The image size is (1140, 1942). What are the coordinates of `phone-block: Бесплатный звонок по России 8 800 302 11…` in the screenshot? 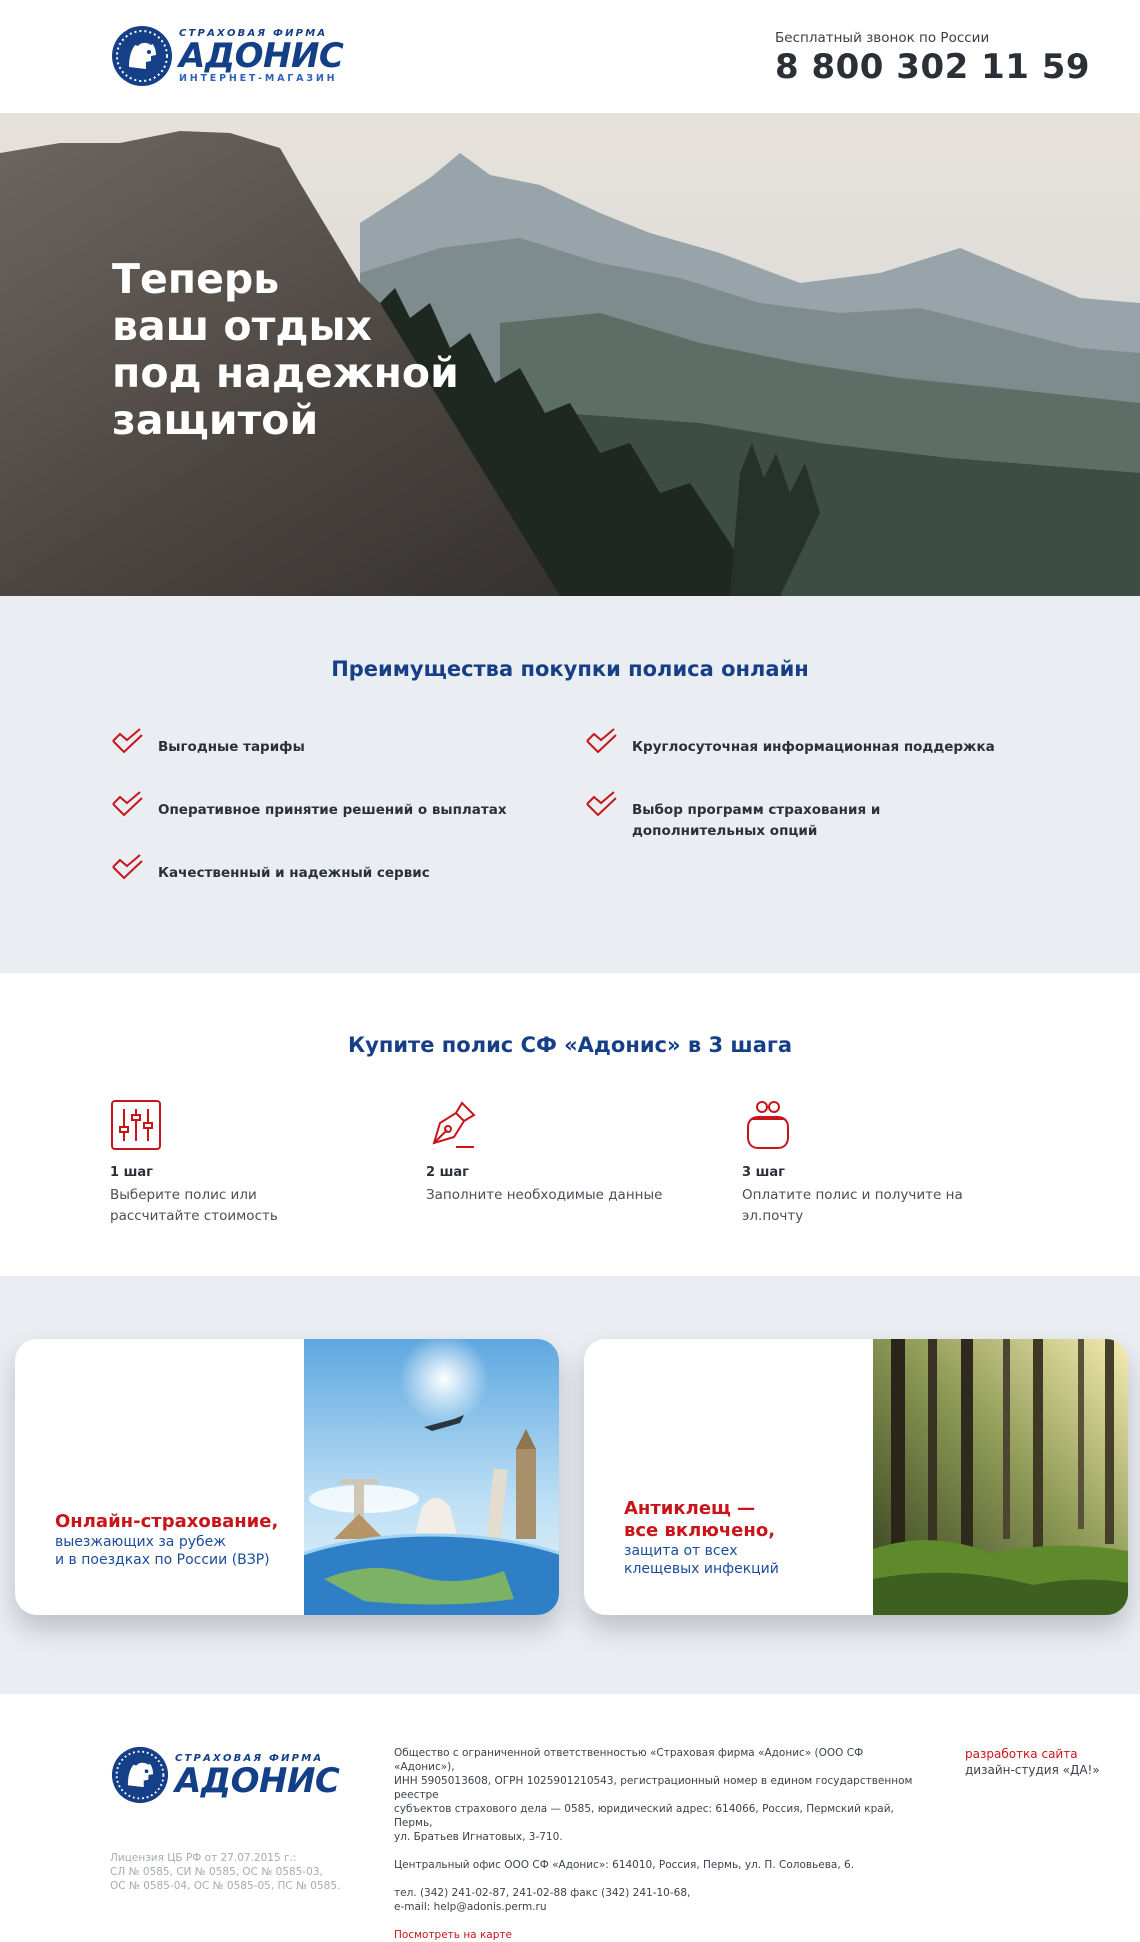 It's located at (932, 58).